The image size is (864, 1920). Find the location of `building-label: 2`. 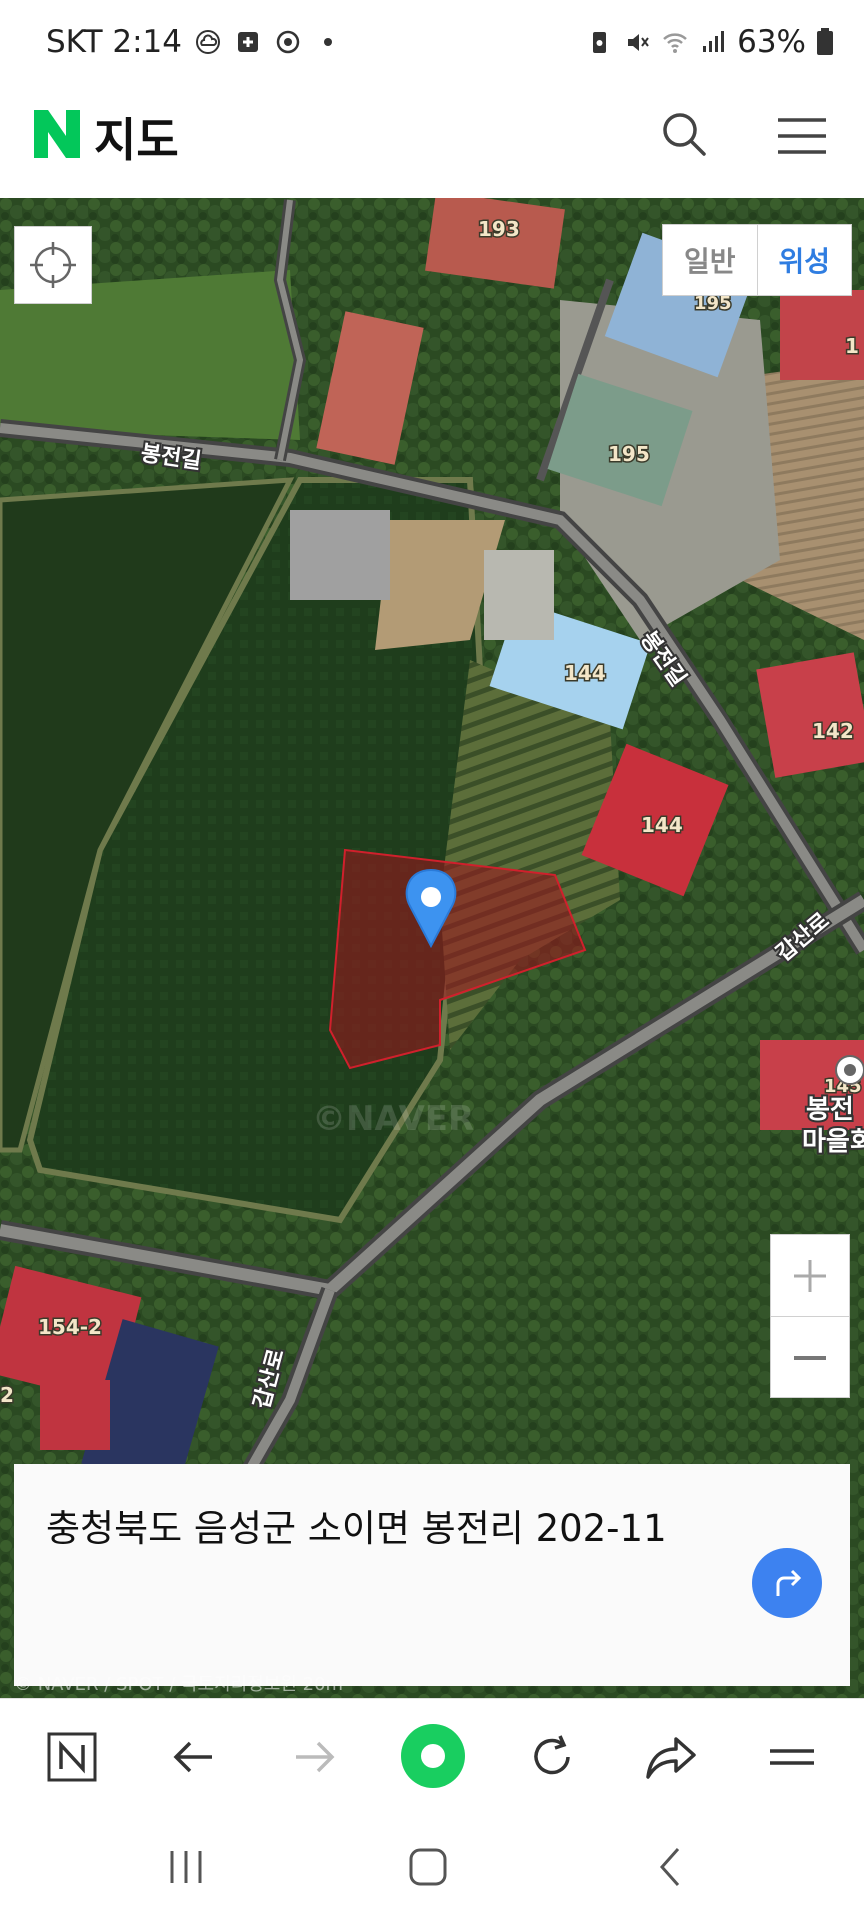

building-label: 2 is located at coordinates (7, 1395).